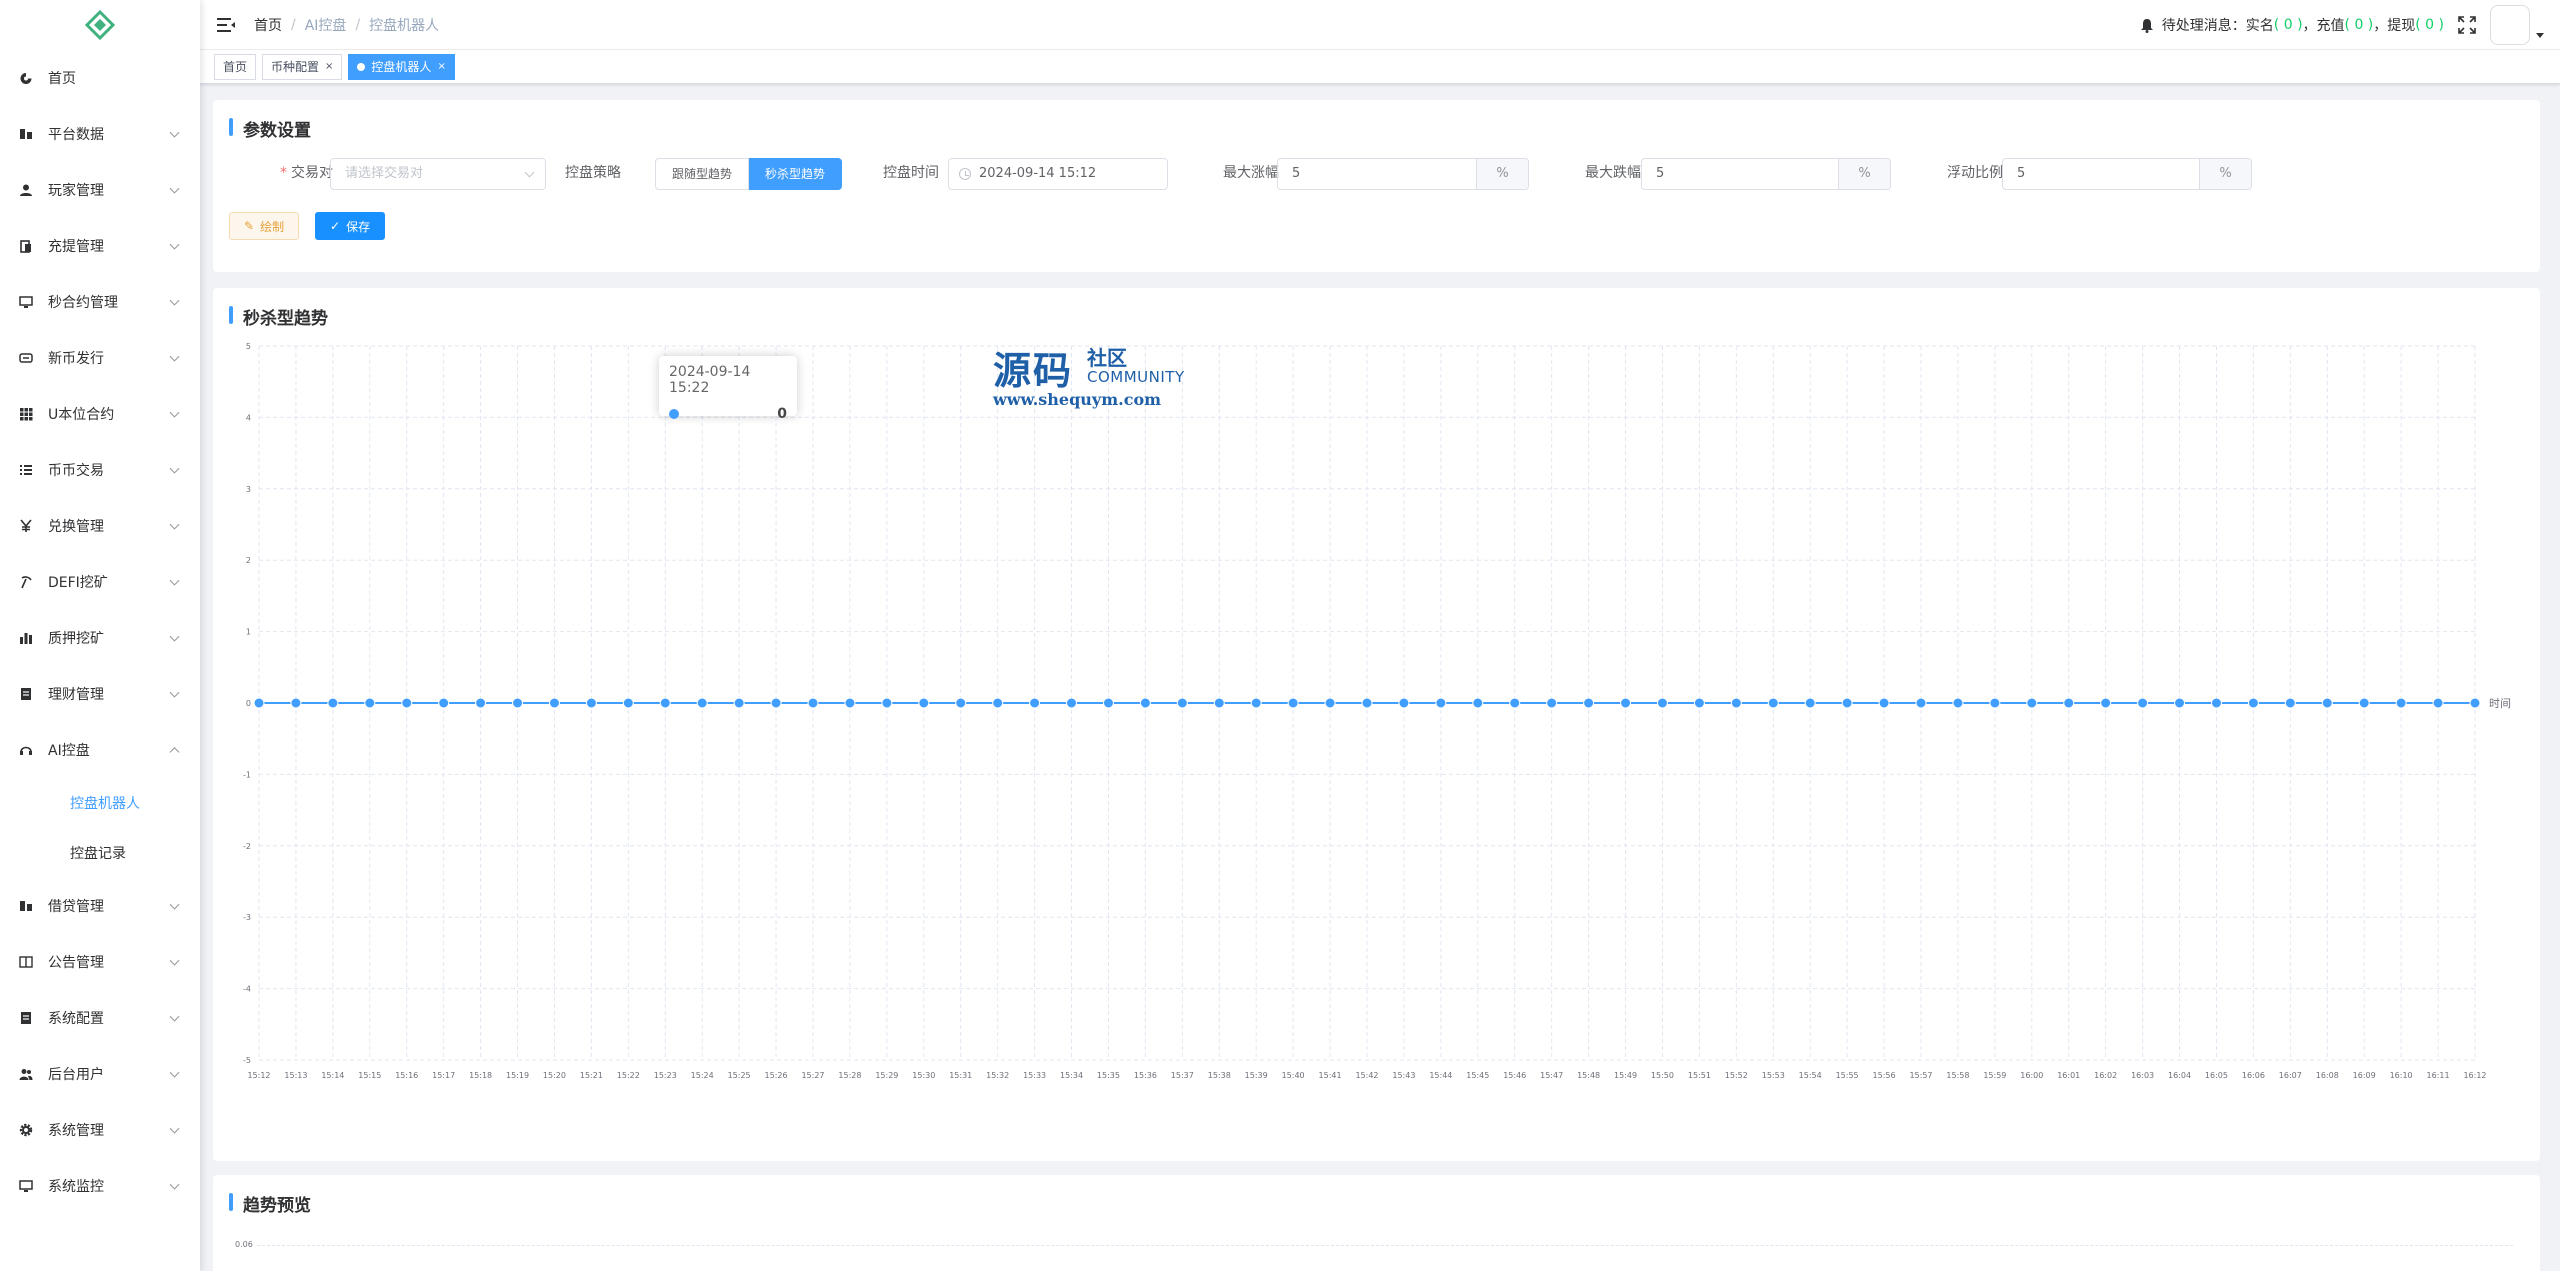 The image size is (2560, 1271). I want to click on fullscreen-icon, so click(2467, 25).